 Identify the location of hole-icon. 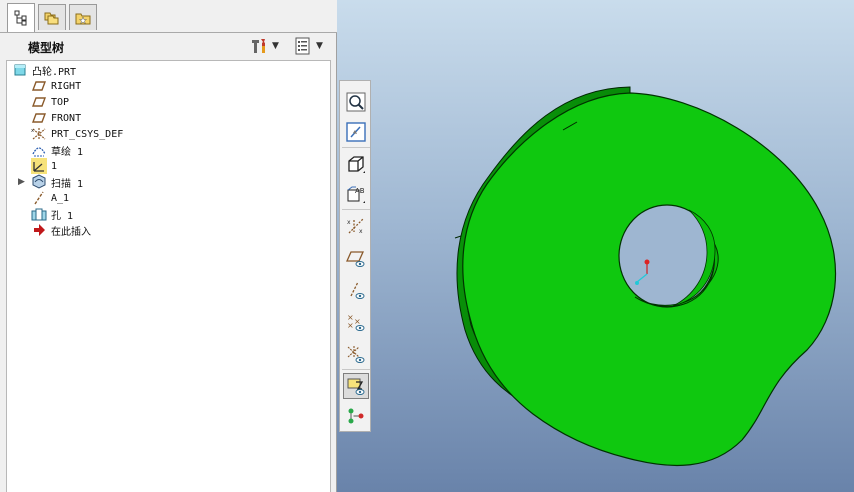
(39, 214).